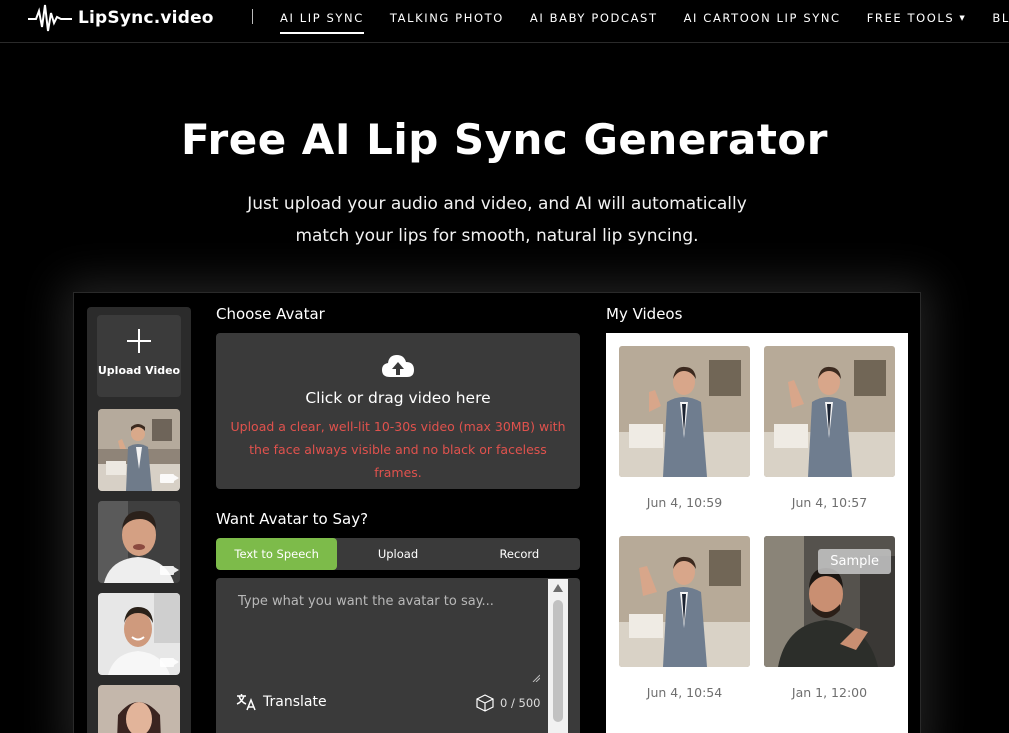  Describe the element at coordinates (146, 18) in the screenshot. I see `brand-name: LipSync.video` at that location.